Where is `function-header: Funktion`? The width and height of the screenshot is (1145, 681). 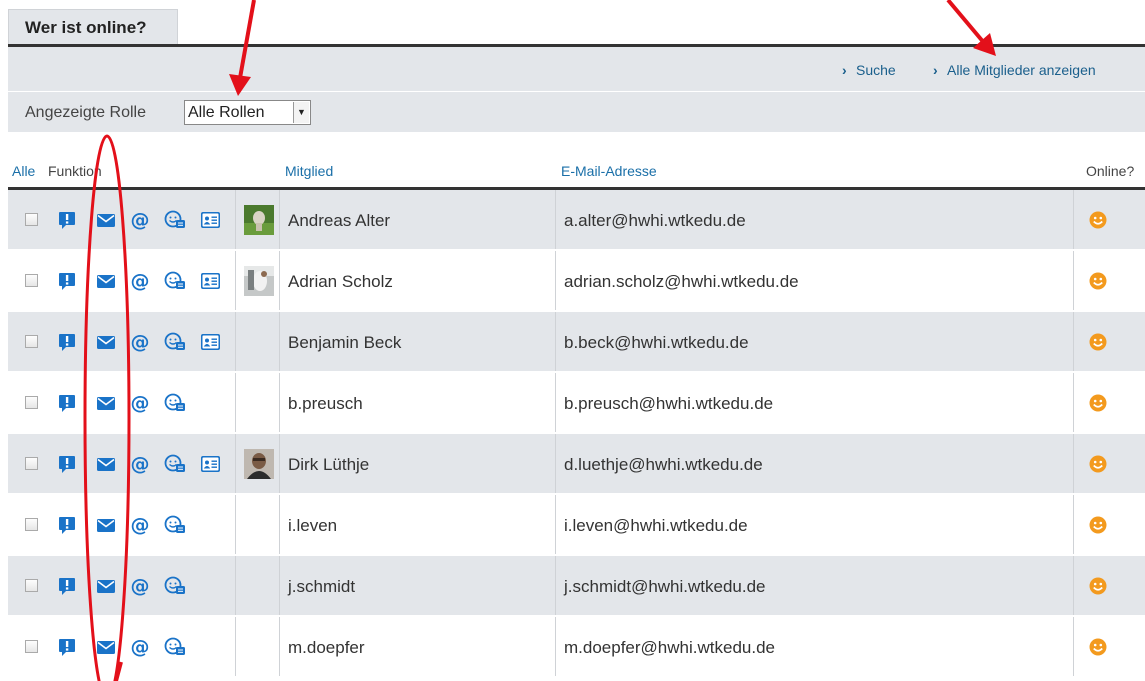
function-header: Funktion is located at coordinates (75, 171).